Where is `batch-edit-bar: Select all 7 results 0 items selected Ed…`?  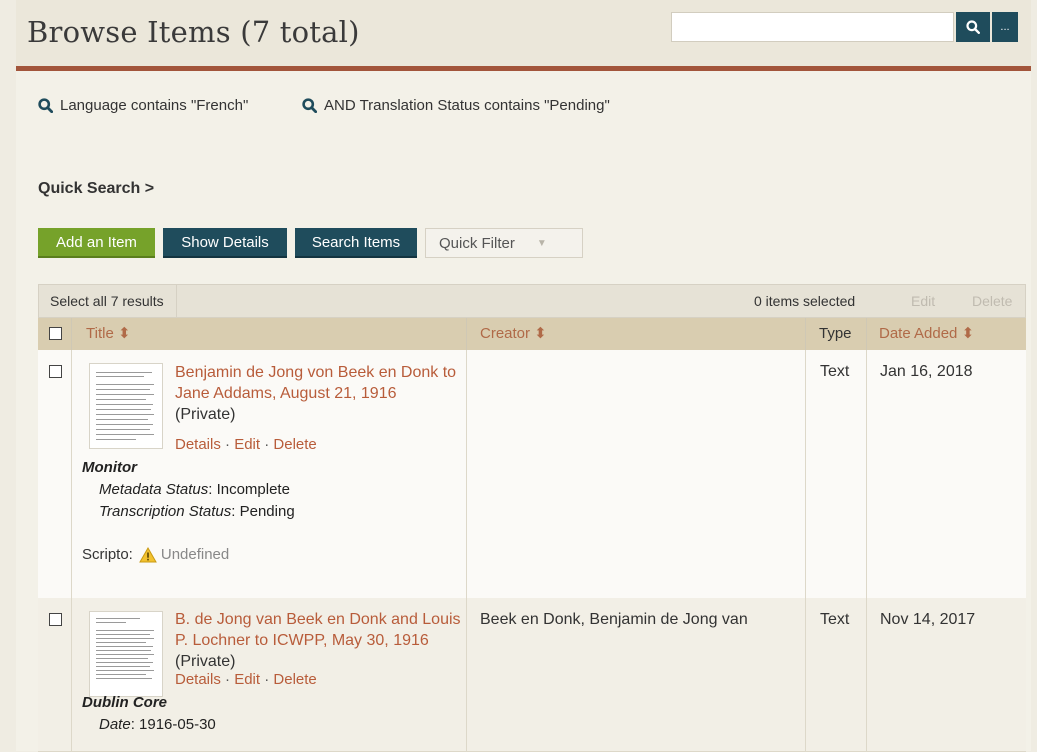 batch-edit-bar: Select all 7 results 0 items selected Ed… is located at coordinates (532, 301).